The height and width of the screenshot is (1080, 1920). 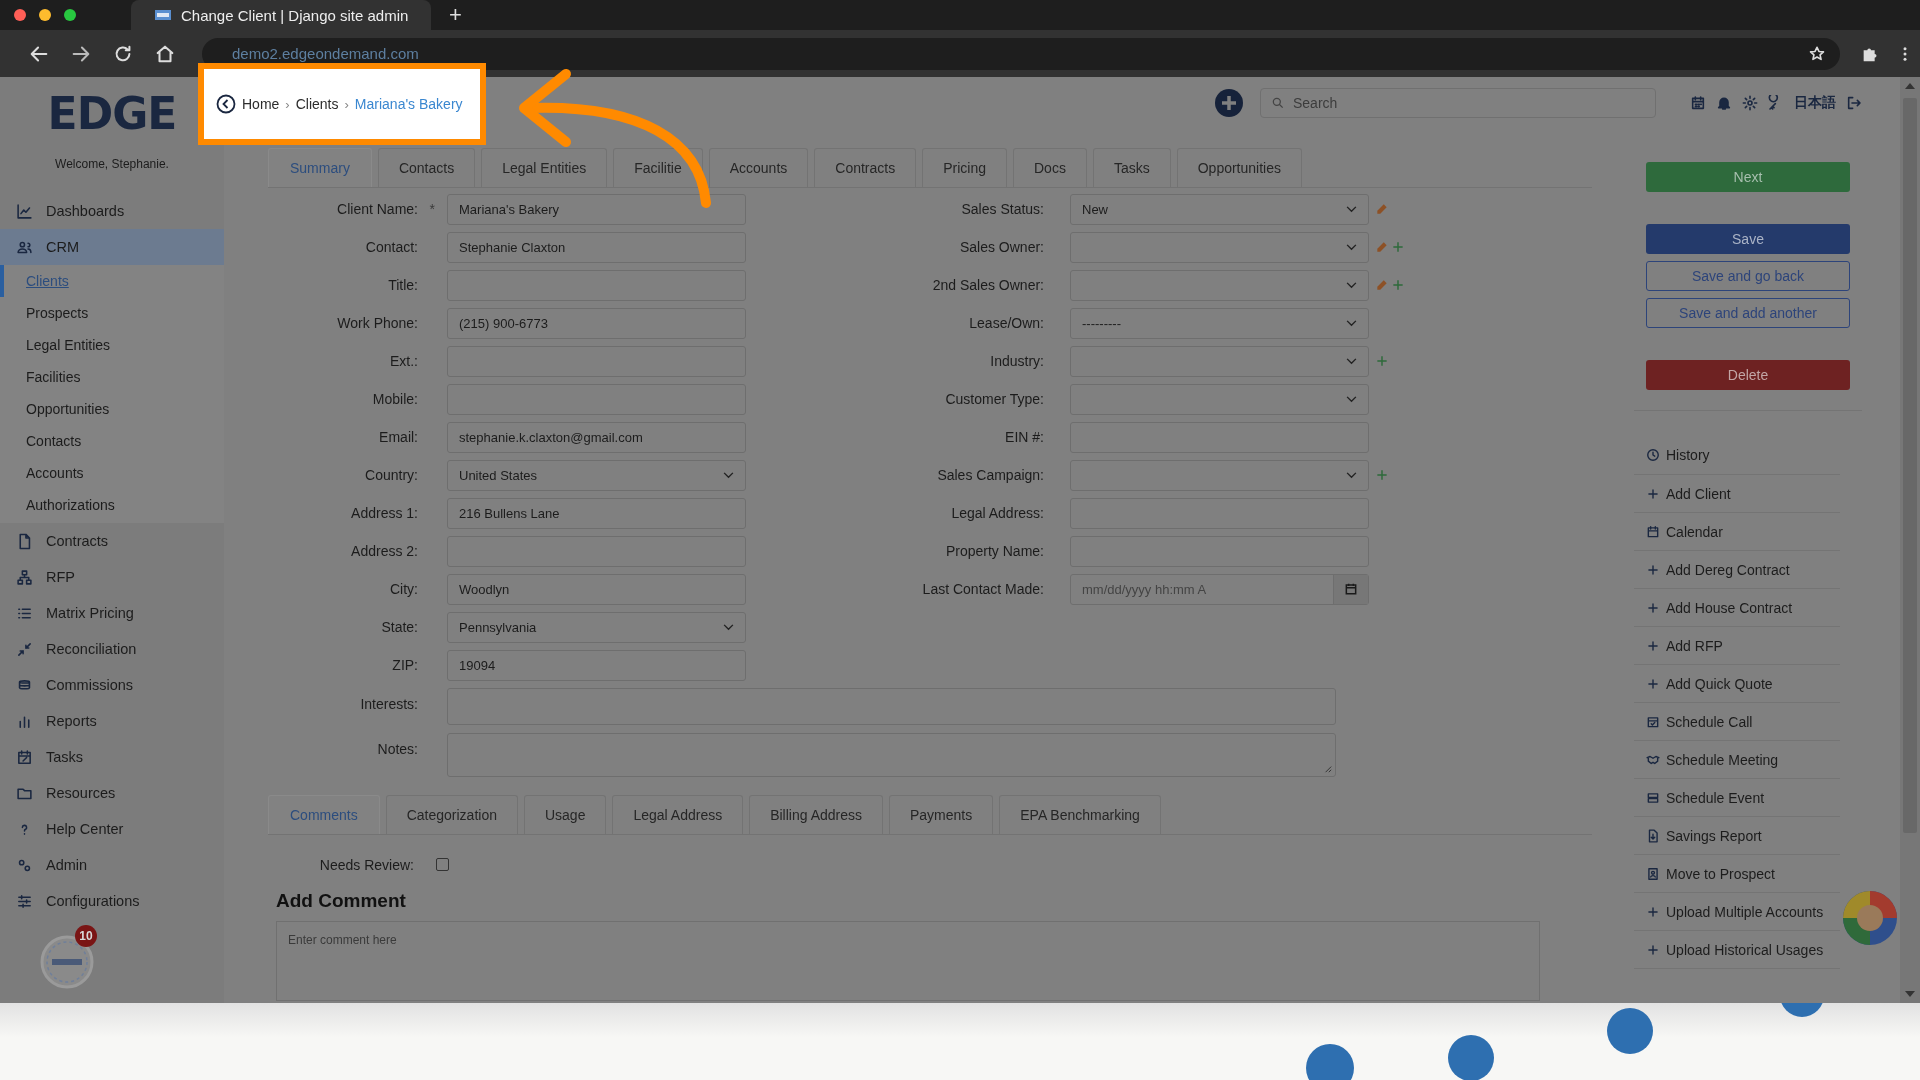 I want to click on select-field: ---------, so click(x=1219, y=323).